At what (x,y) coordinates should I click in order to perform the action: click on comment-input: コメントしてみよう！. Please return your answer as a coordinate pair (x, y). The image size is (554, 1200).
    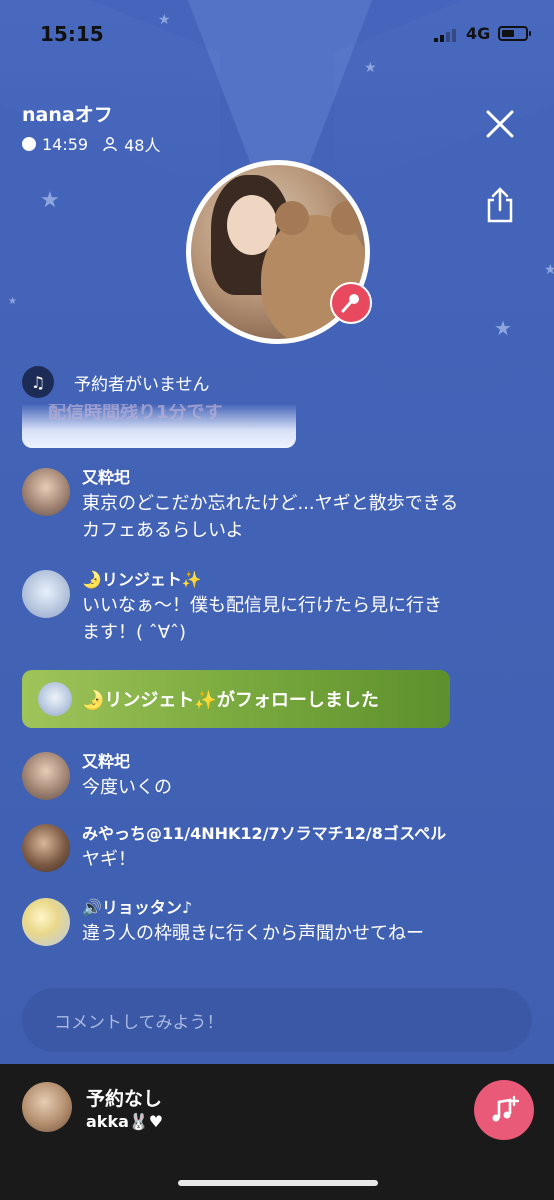
    Looking at the image, I should click on (277, 1020).